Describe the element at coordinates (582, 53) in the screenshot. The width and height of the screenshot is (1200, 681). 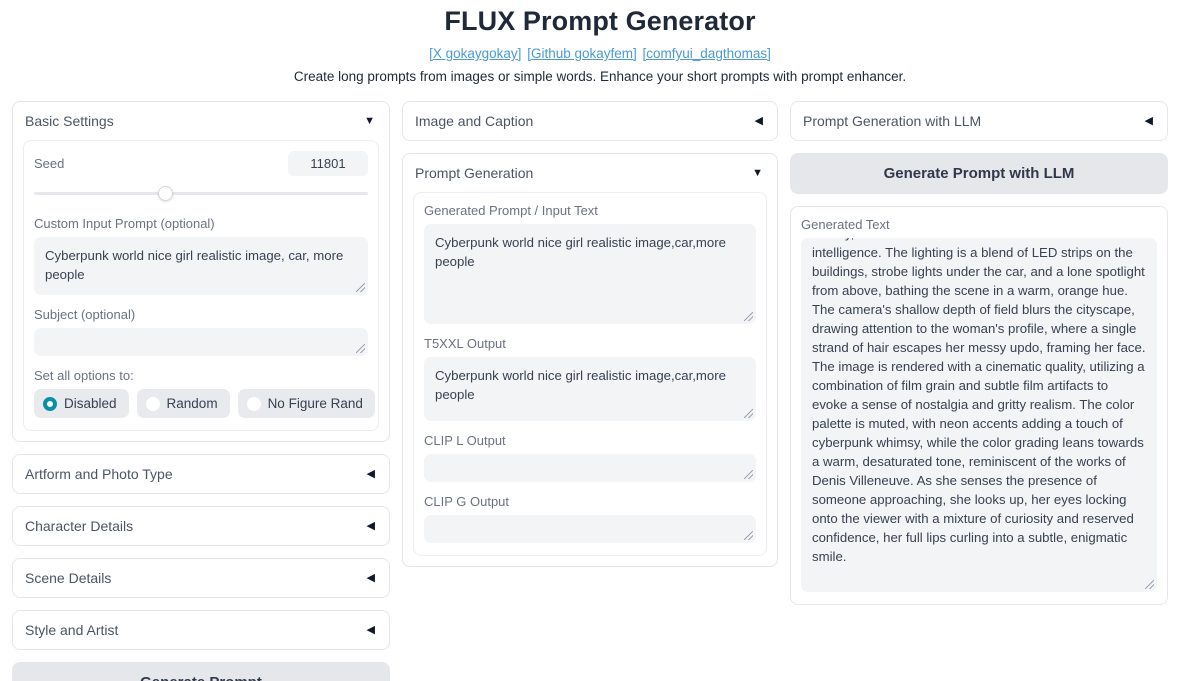
I see `link-github-gokayfem: [Github gokayfem]` at that location.